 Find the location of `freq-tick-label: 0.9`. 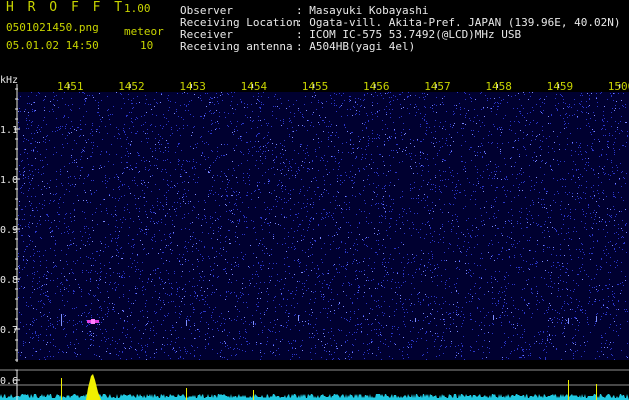

freq-tick-label: 0.9 is located at coordinates (9, 230).